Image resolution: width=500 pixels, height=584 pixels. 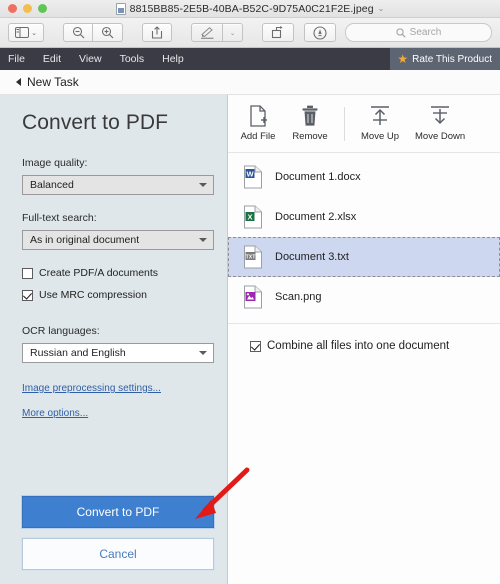 I want to click on svg-text: TXT, so click(x=251, y=257).